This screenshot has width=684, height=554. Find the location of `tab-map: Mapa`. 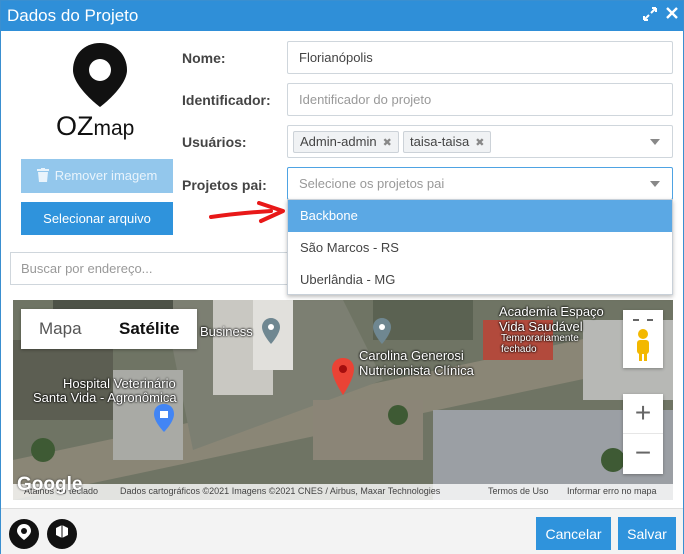

tab-map: Mapa is located at coordinates (60, 329).